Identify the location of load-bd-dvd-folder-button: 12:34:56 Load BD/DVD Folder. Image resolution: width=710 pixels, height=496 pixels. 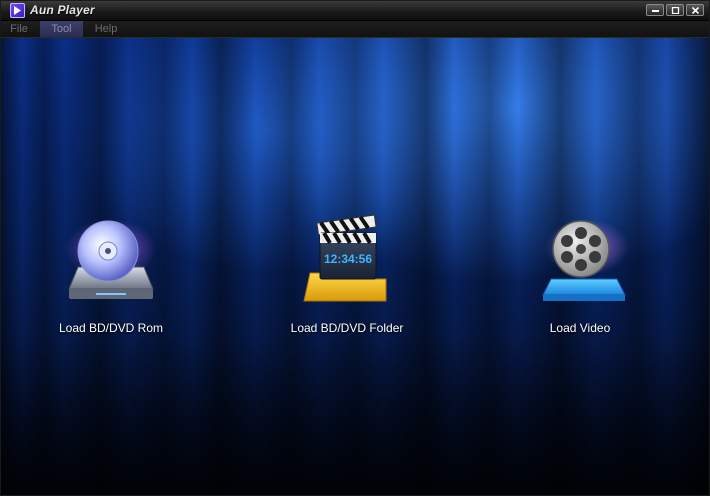
(347, 274).